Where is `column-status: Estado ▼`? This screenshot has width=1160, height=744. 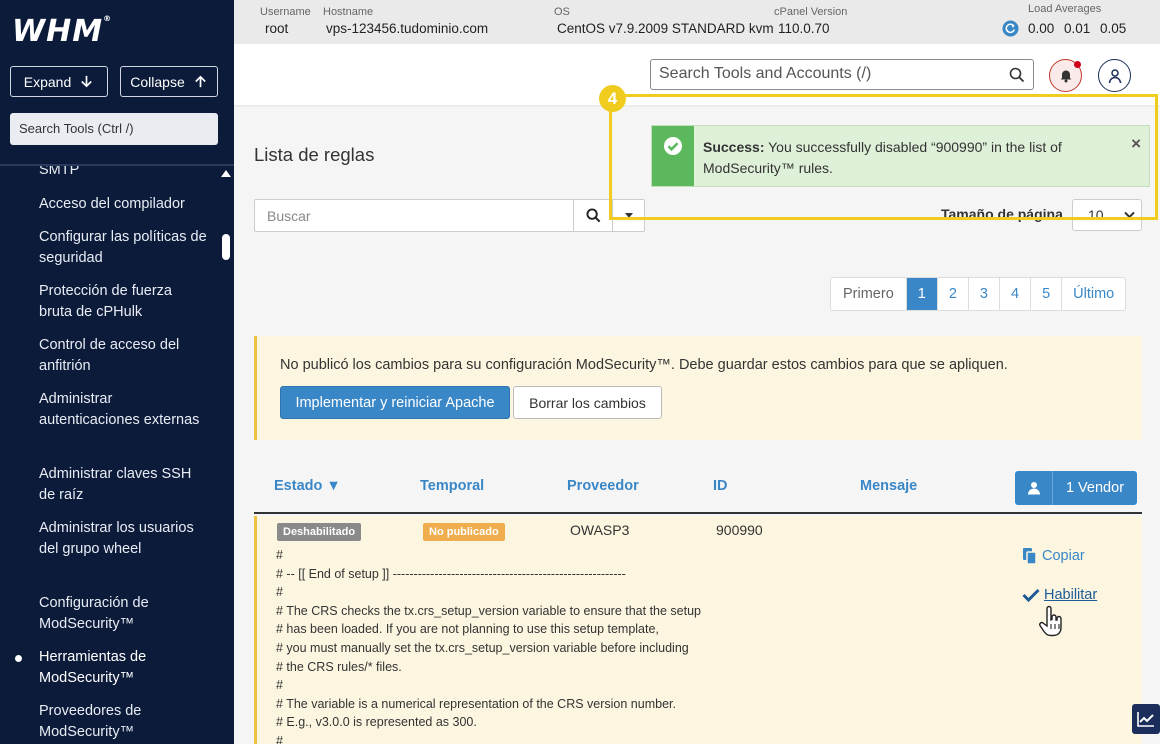
column-status: Estado ▼ is located at coordinates (307, 486).